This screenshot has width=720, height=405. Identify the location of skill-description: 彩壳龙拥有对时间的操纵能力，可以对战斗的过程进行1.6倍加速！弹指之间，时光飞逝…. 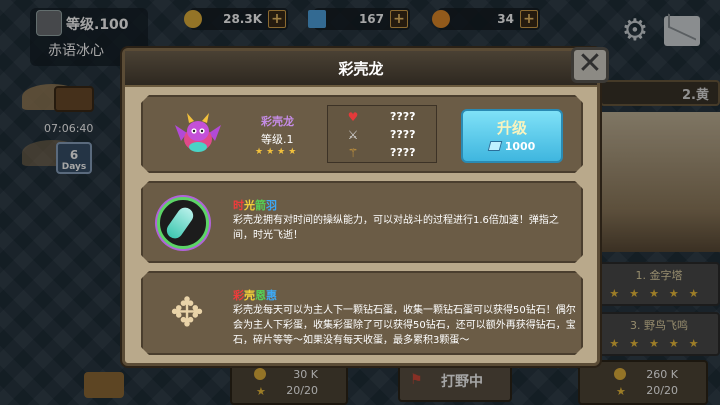
(396, 228).